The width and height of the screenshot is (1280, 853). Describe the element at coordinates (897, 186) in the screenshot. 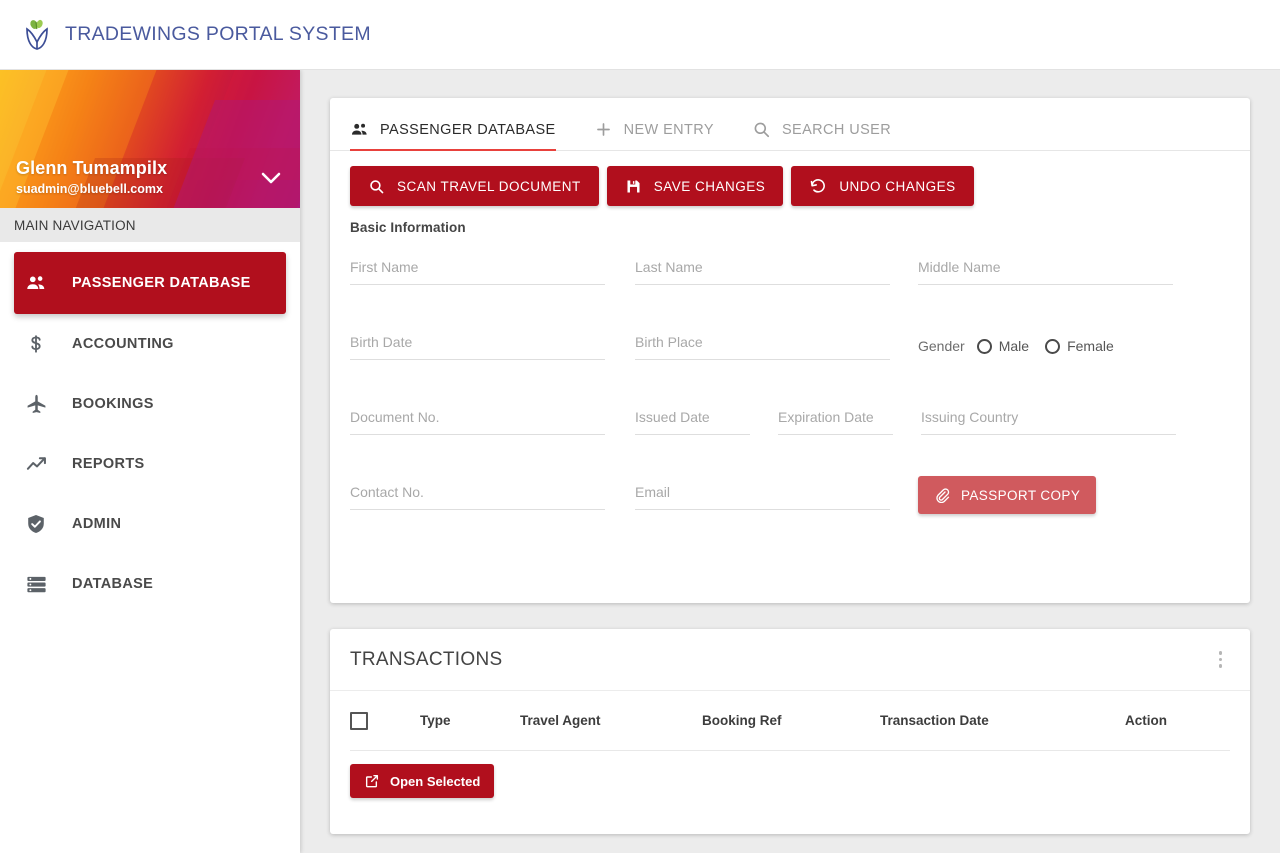

I see `button-label: UNDO CHANGES` at that location.